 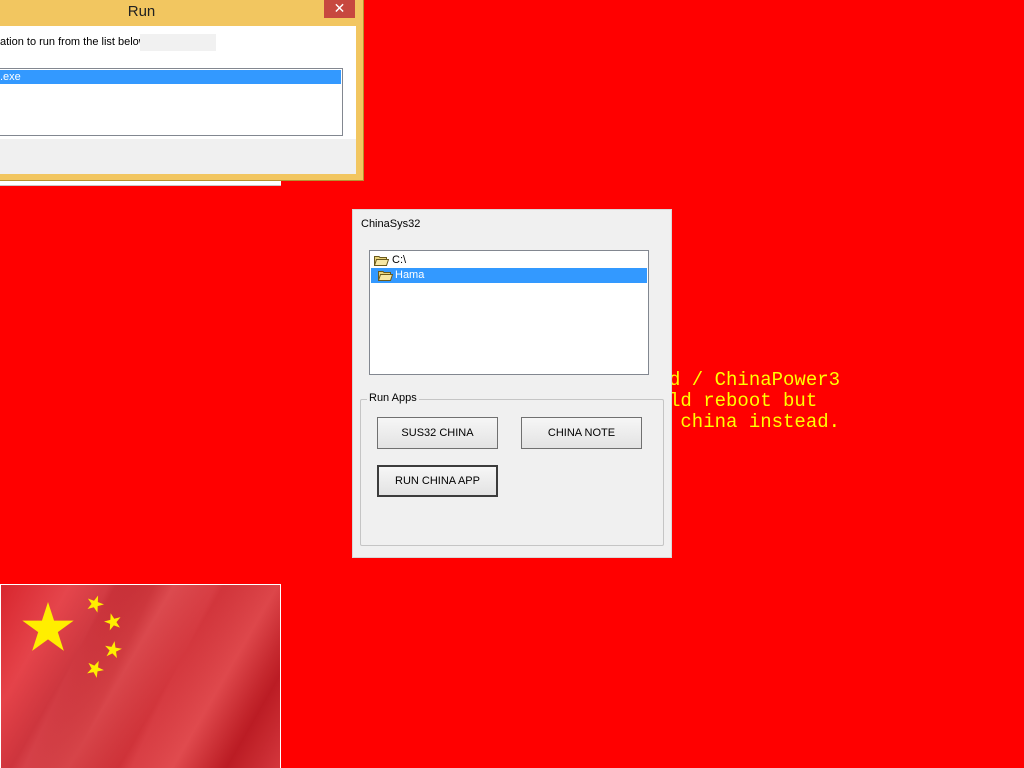 I want to click on china-note-button: CHINA NOTE, so click(x=581, y=433).